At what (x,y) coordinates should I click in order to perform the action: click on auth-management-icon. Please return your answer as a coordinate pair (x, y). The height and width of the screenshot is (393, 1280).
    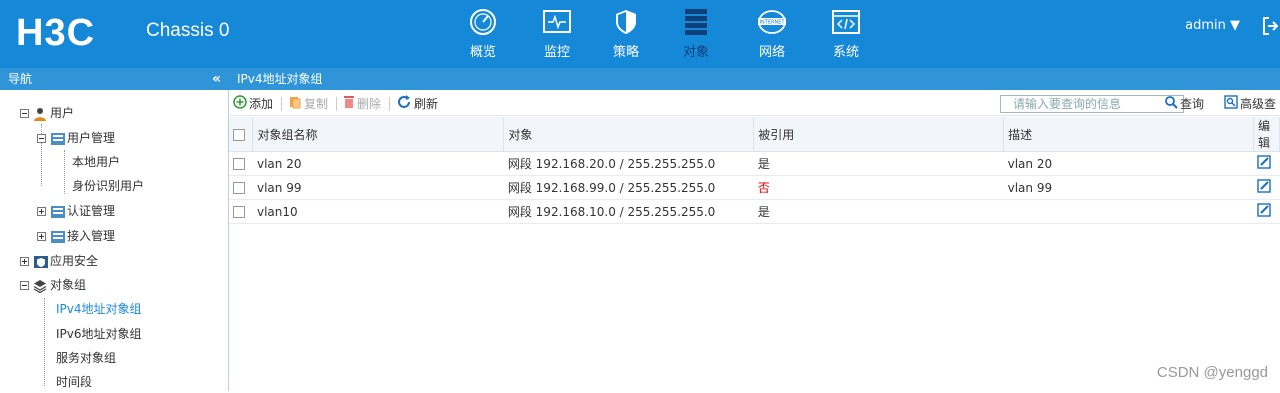
    Looking at the image, I should click on (57, 211).